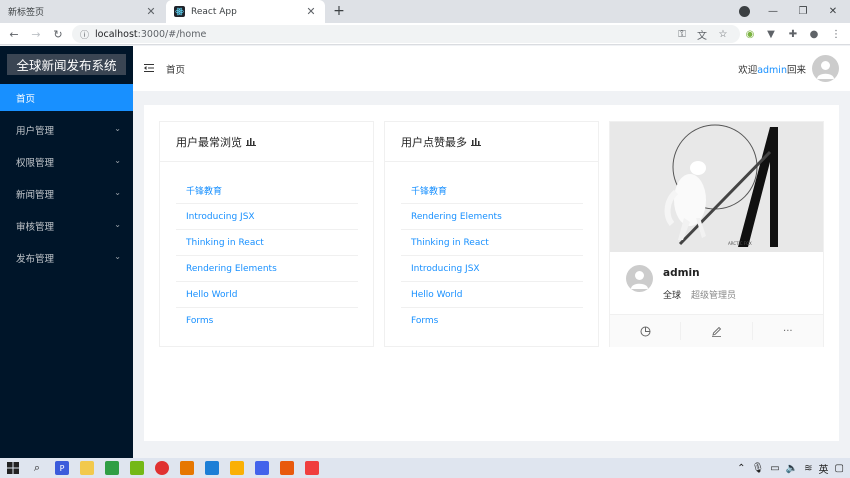 This screenshot has height=478, width=850. Describe the element at coordinates (162, 468) in the screenshot. I see `chrome-icon` at that location.